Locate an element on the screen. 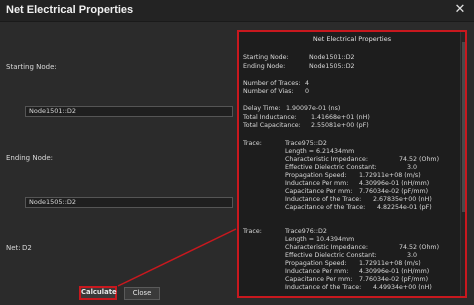 The image size is (474, 305). delay-value: 1.90097e-01 (ns) is located at coordinates (313, 108).